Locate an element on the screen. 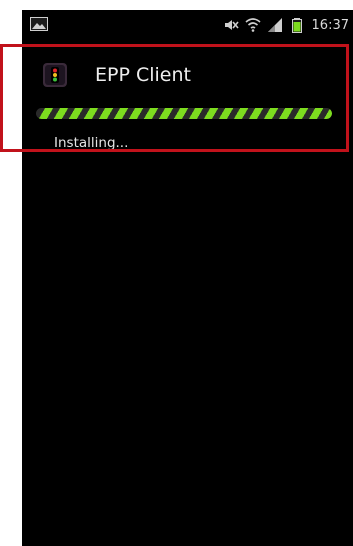  status-bar: 16:37 is located at coordinates (187, 25).